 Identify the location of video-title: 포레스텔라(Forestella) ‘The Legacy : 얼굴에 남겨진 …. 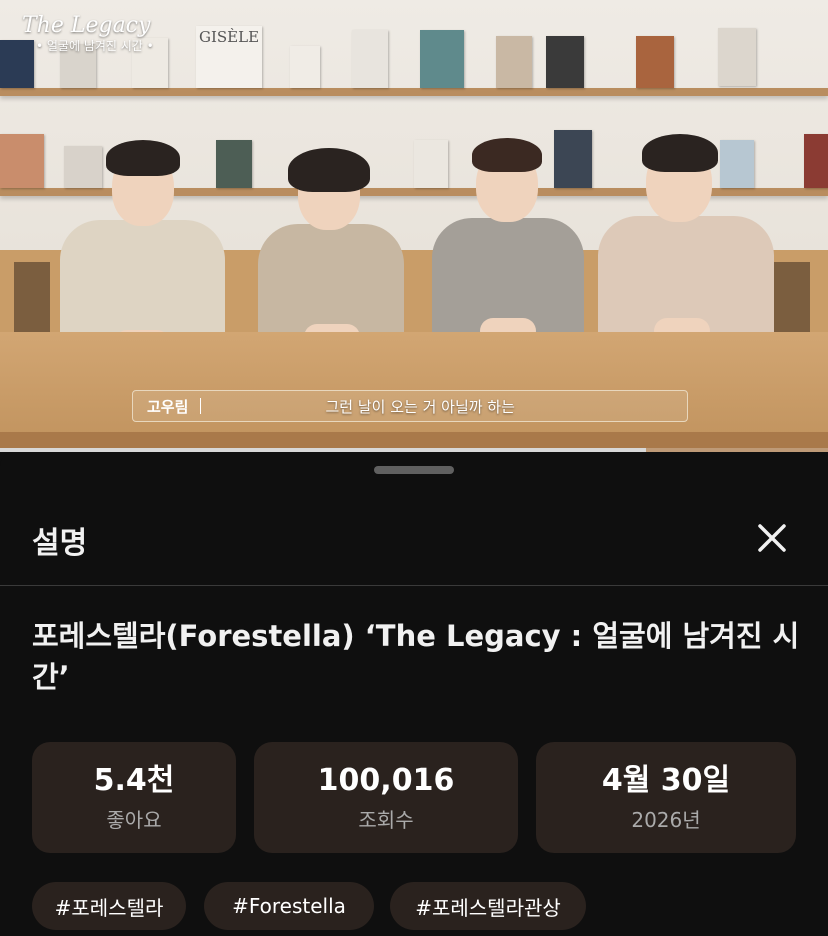
(416, 656).